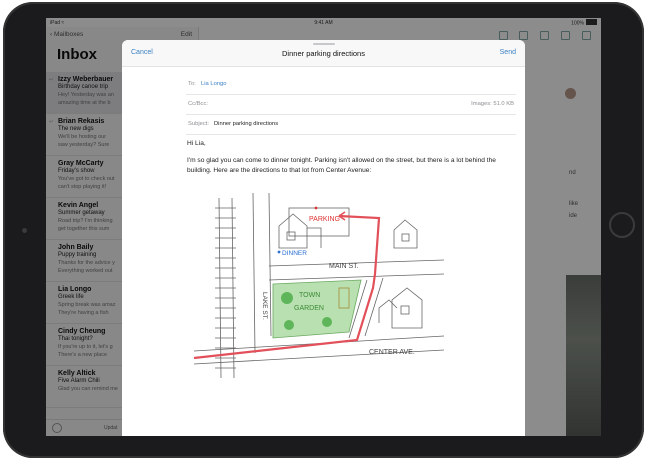 The image size is (651, 460). What do you see at coordinates (309, 308) in the screenshot?
I see `garden-label: GARDEN` at bounding box center [309, 308].